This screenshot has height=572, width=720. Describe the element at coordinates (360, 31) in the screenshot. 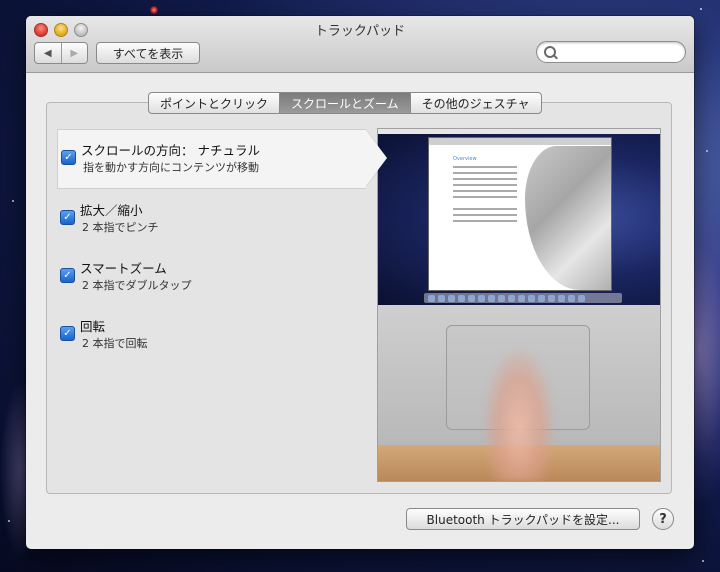

I see `window-title: トラックパッド` at that location.